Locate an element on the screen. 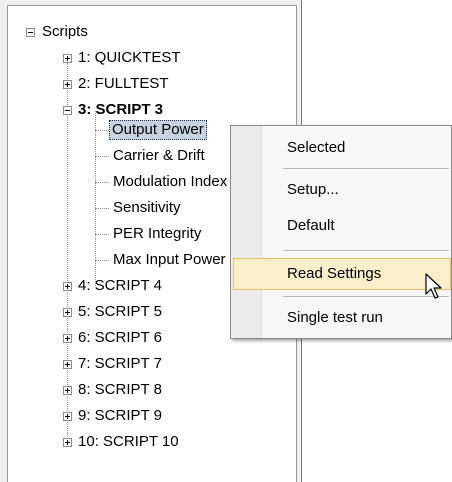 The image size is (452, 482). tree-node-label: Modulation Index is located at coordinates (170, 181).